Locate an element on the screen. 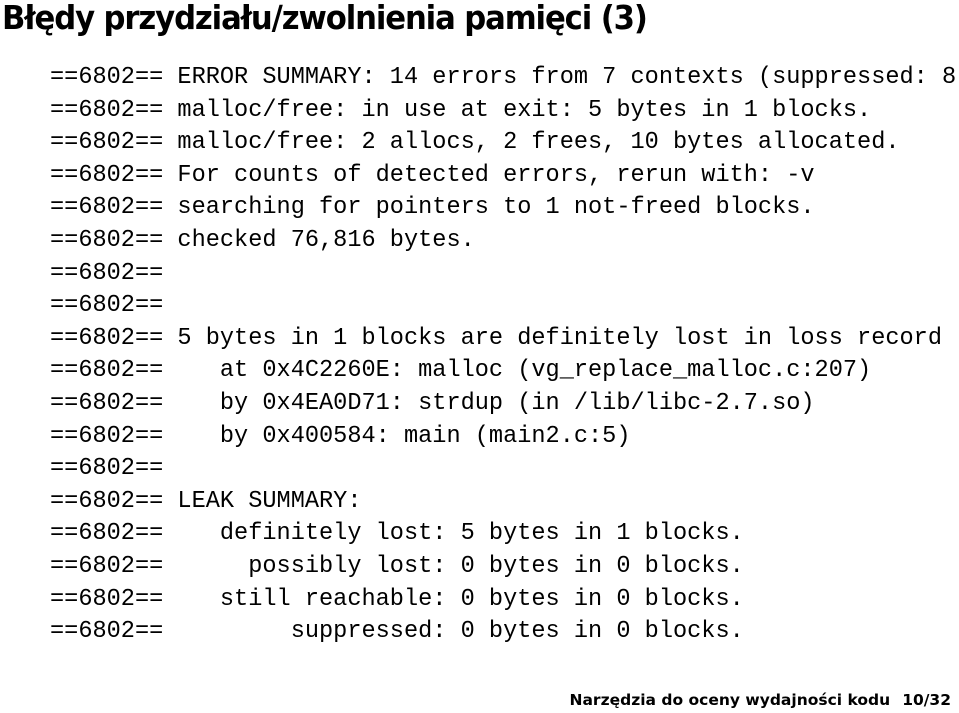  output-line: ==6802== checked 76,816 bytes. is located at coordinates (262, 240).